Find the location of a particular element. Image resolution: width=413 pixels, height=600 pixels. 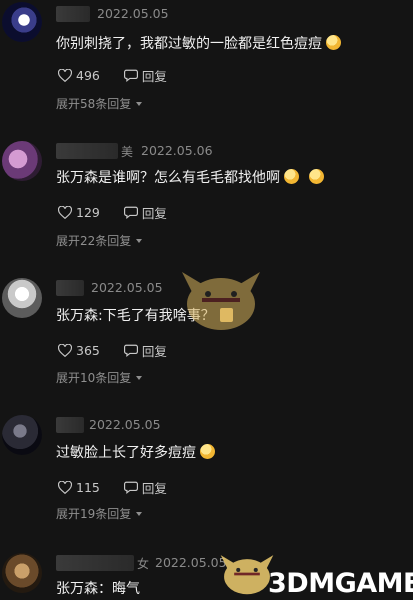

watermark-mascot-icon is located at coordinates (221, 301).